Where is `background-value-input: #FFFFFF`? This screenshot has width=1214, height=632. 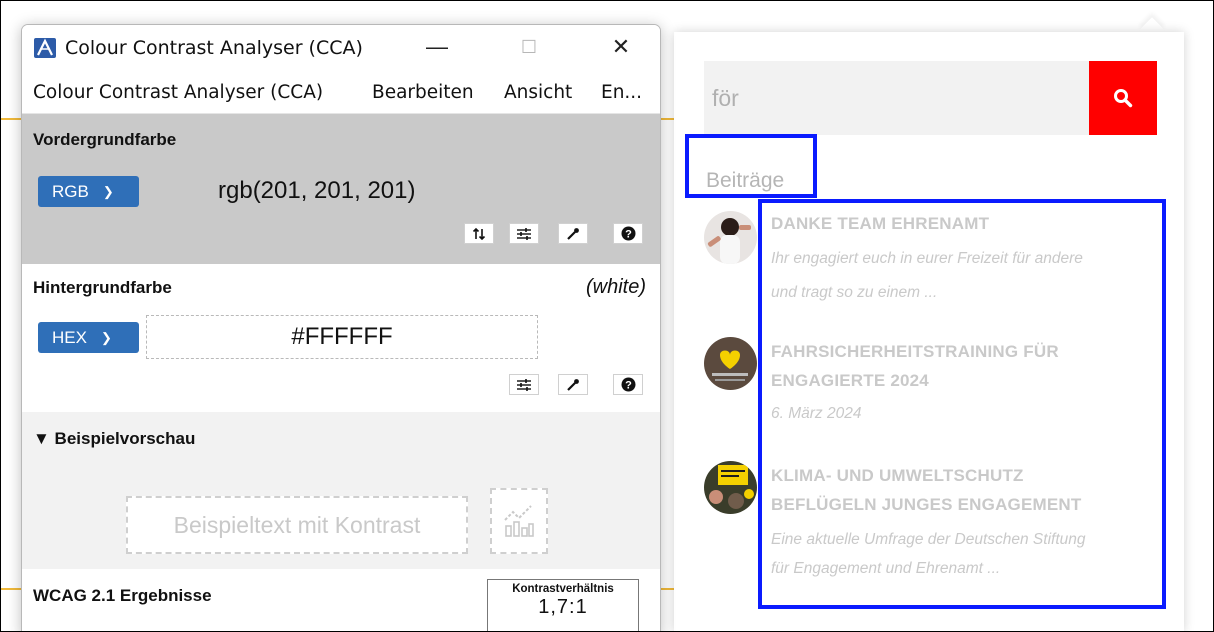 background-value-input: #FFFFFF is located at coordinates (342, 337).